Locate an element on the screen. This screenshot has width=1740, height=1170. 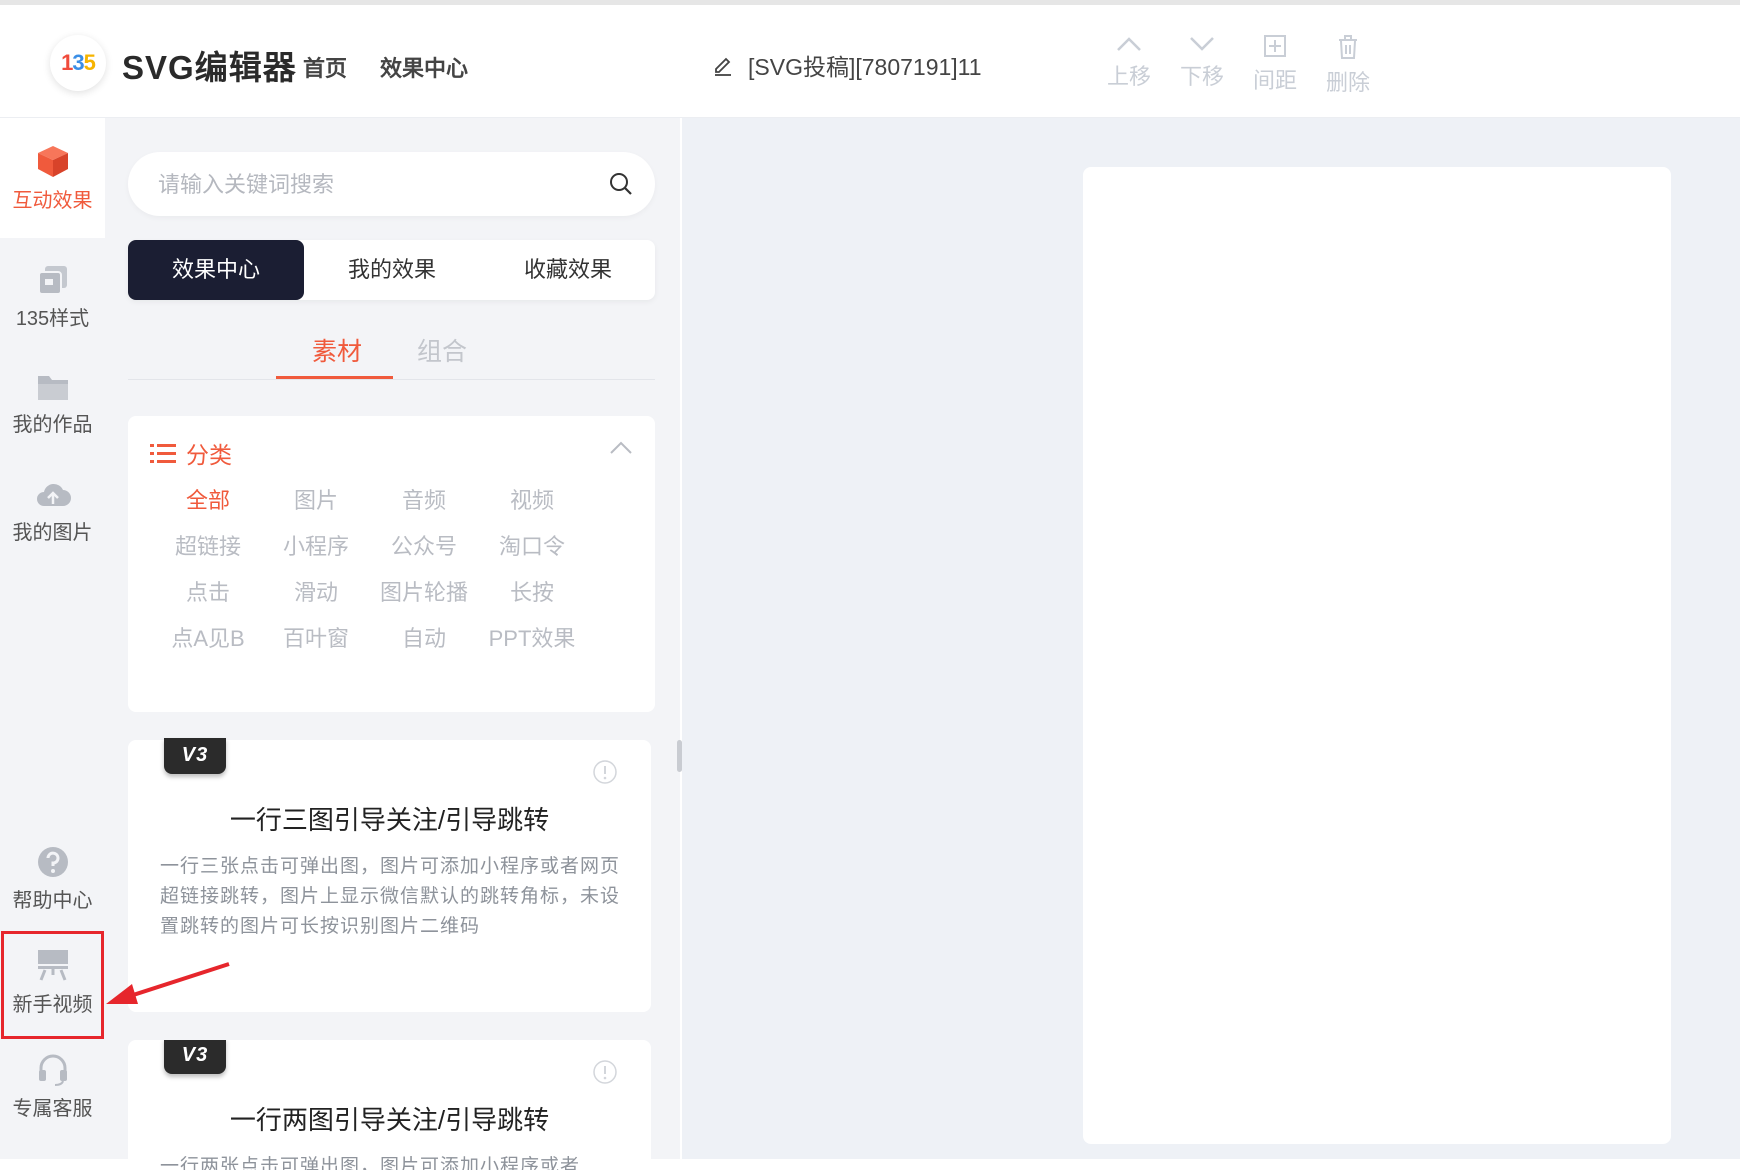
chevron-down-icon is located at coordinates (1202, 44).